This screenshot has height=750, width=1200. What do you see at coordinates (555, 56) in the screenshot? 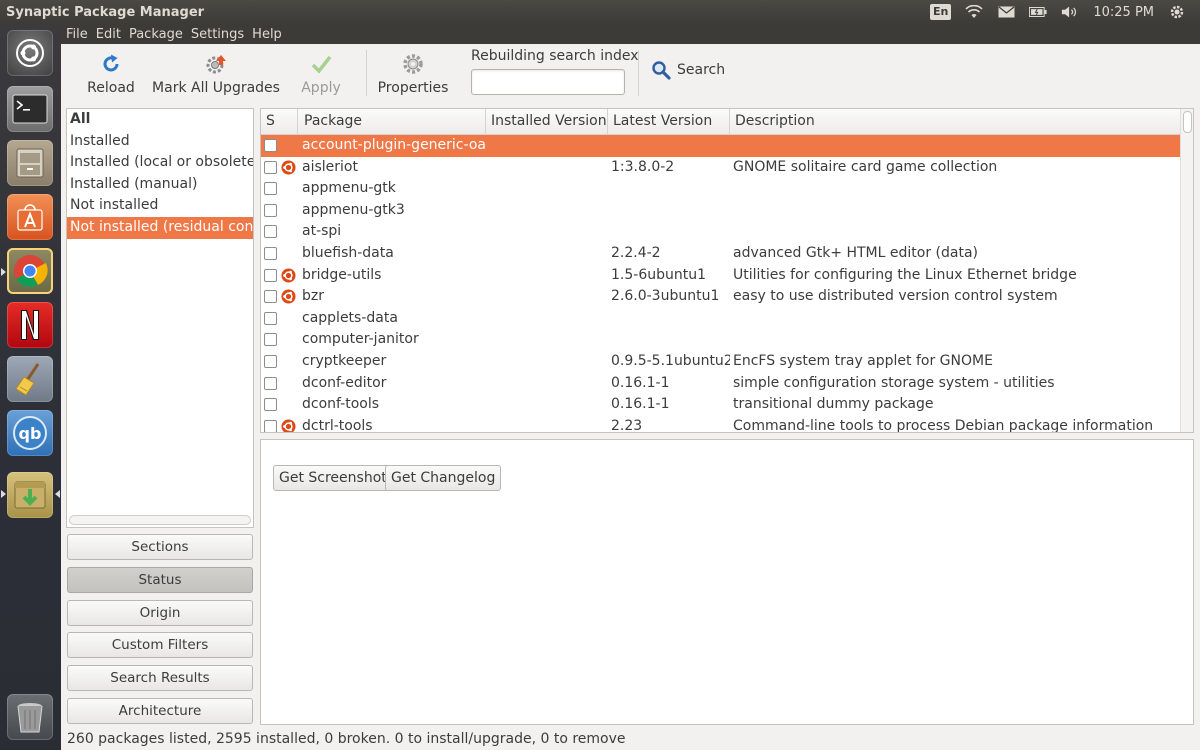
I see `search-status-label: Rebuilding search index` at bounding box center [555, 56].